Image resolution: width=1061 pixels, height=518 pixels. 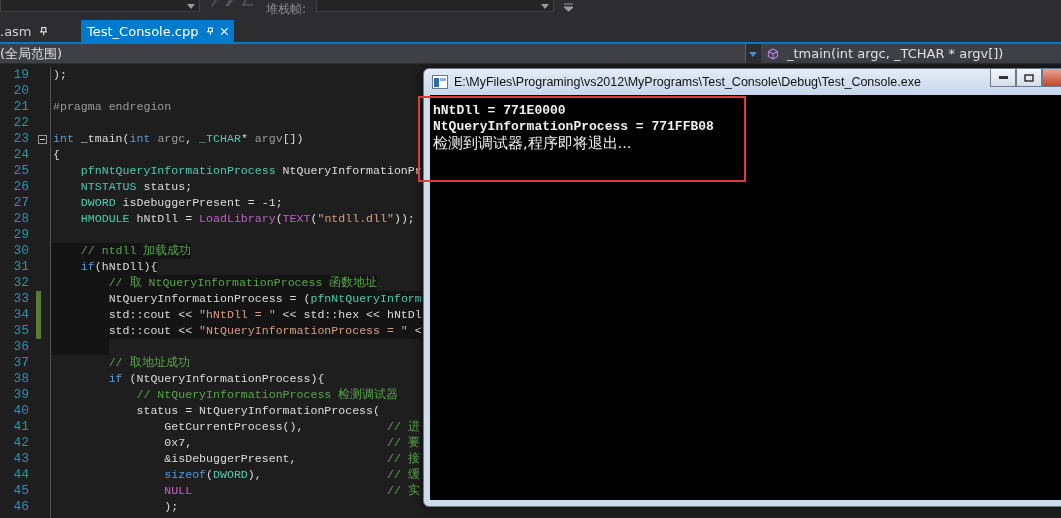 I want to click on maximize-button, so click(x=1029, y=78).